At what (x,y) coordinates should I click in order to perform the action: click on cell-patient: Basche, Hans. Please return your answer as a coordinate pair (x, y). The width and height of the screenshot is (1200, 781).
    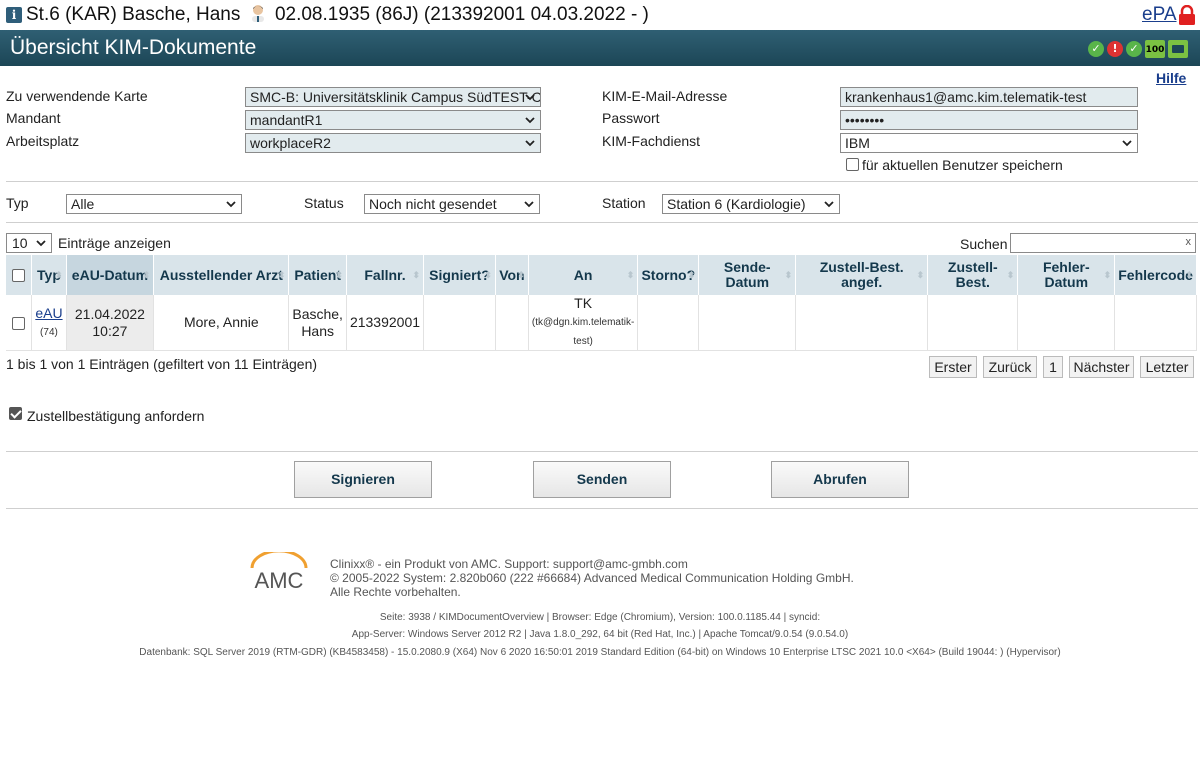
    Looking at the image, I should click on (317, 323).